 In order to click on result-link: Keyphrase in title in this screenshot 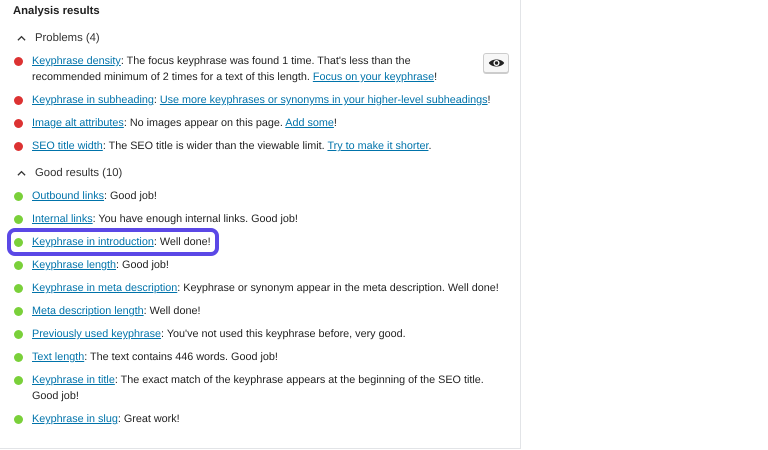, I will do `click(73, 380)`.